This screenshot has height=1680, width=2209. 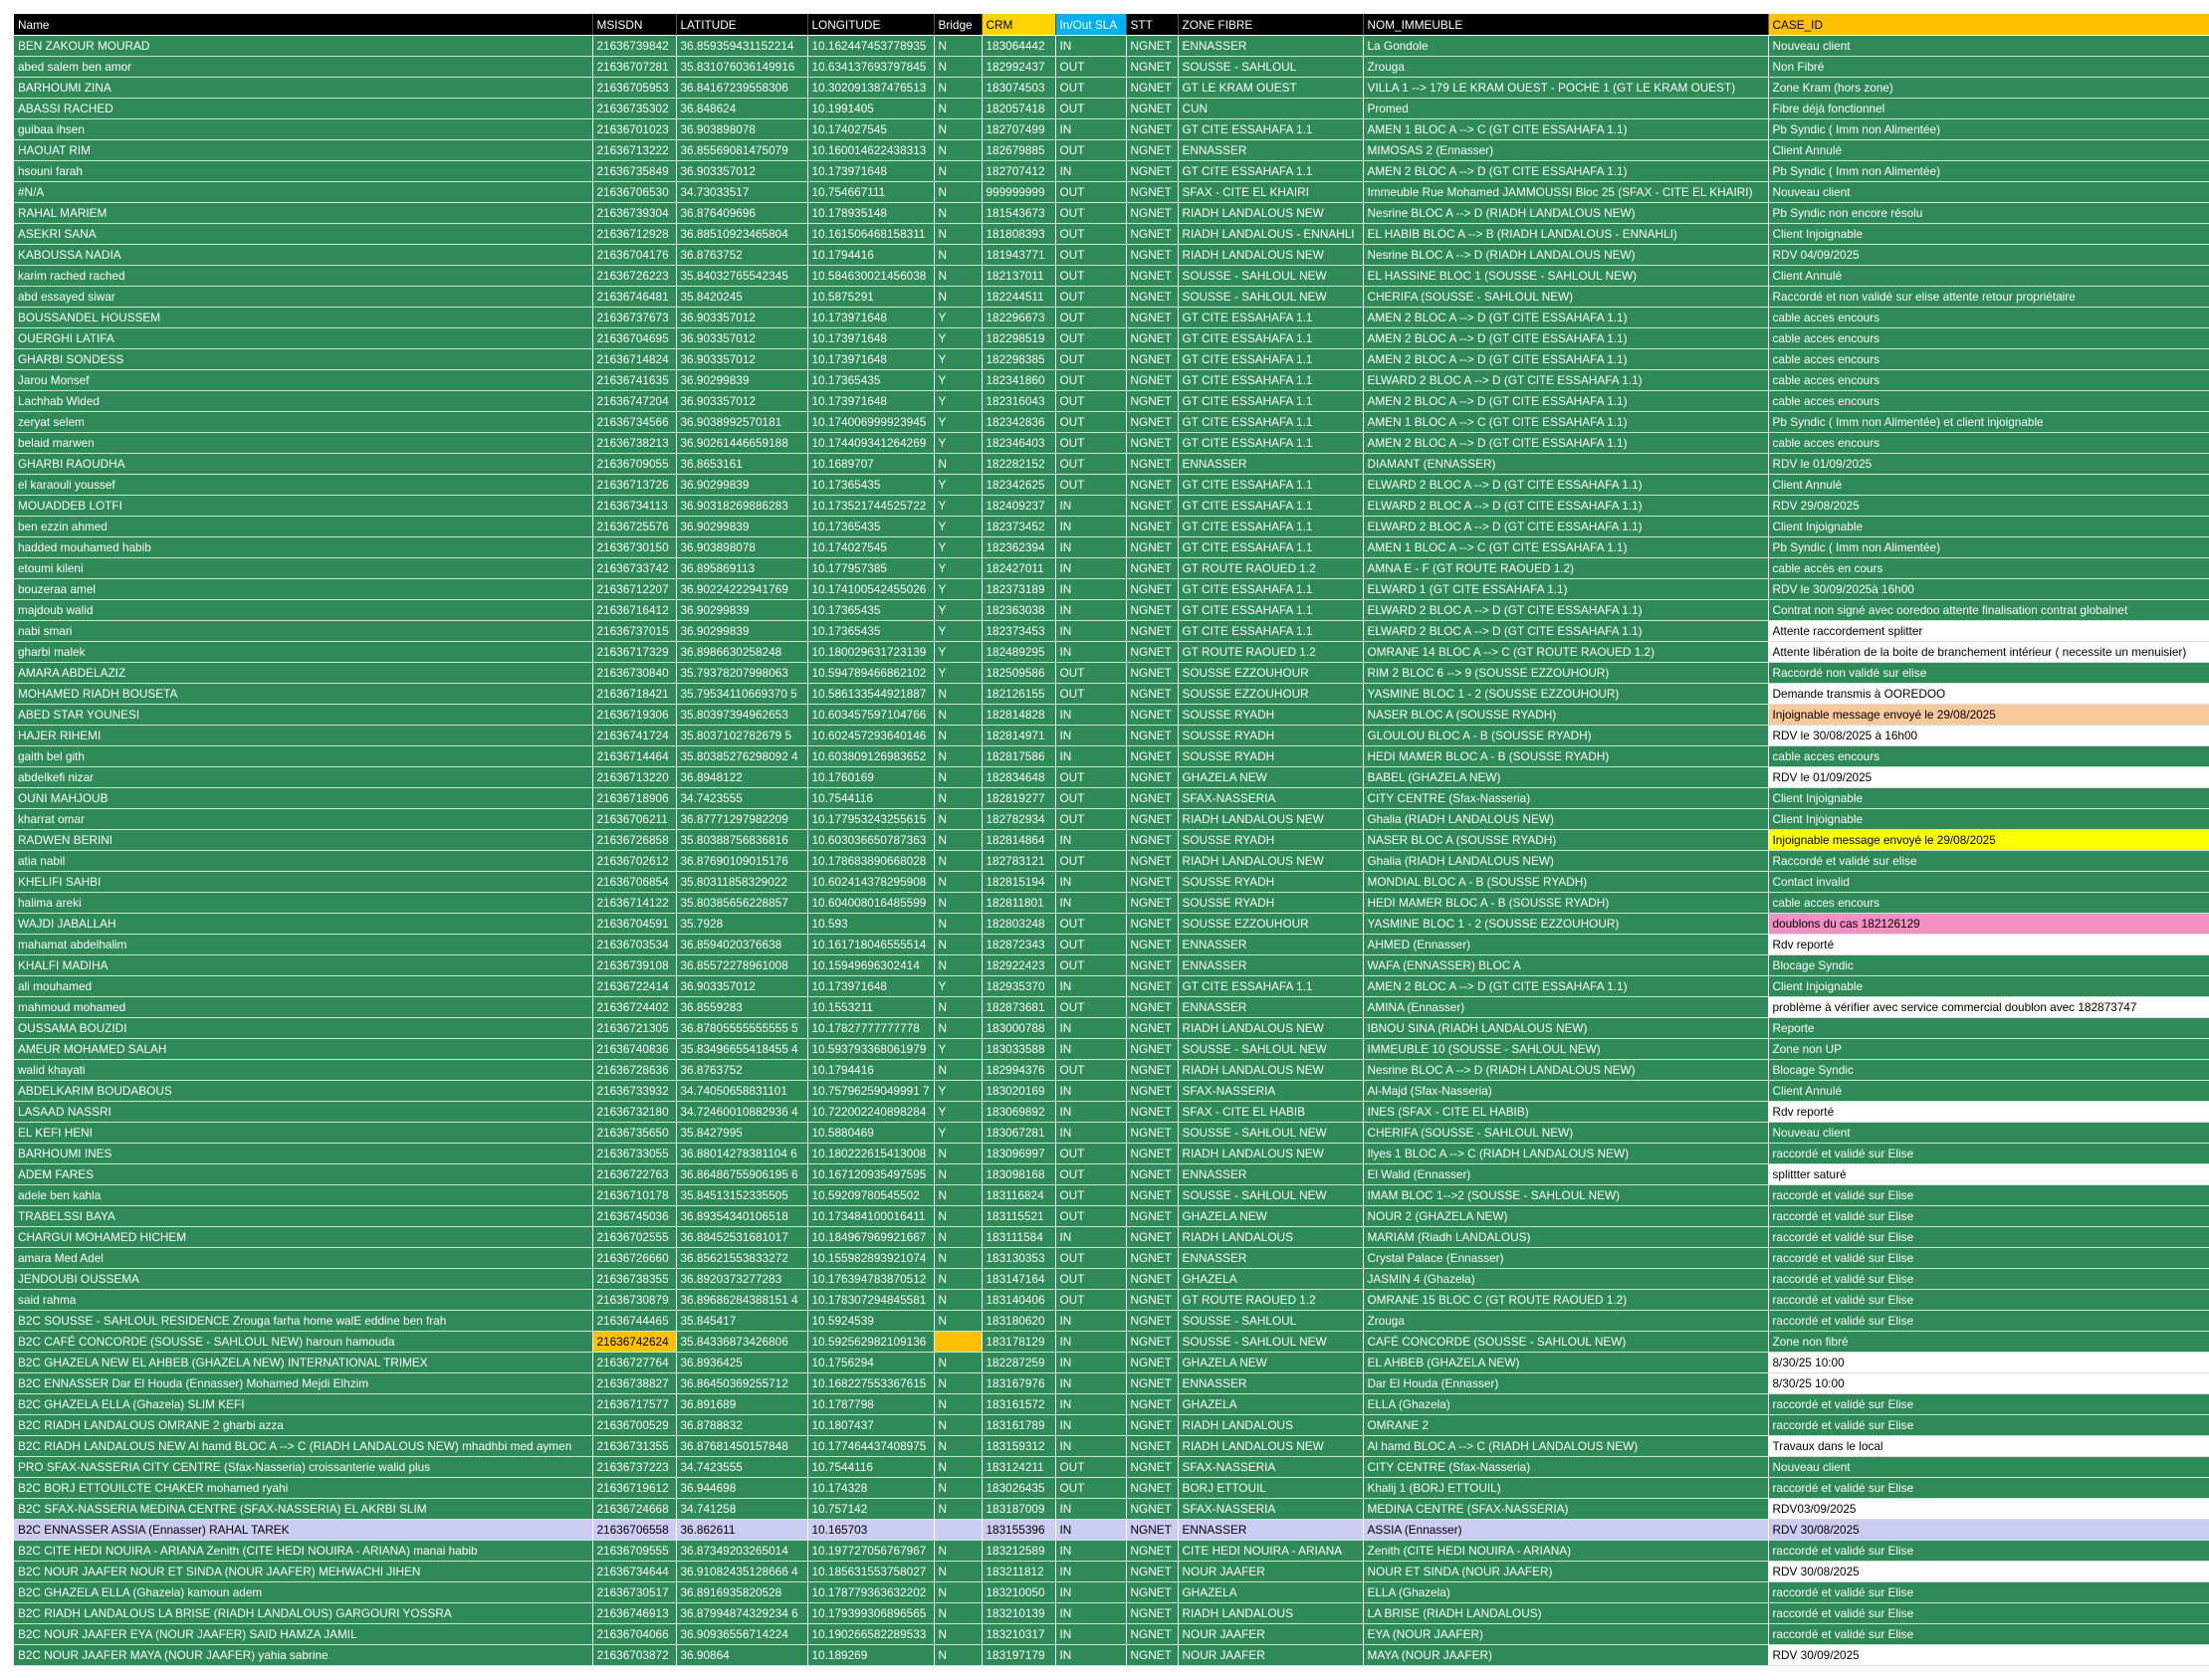 I want to click on crm-cell: 182373453, so click(x=1019, y=631).